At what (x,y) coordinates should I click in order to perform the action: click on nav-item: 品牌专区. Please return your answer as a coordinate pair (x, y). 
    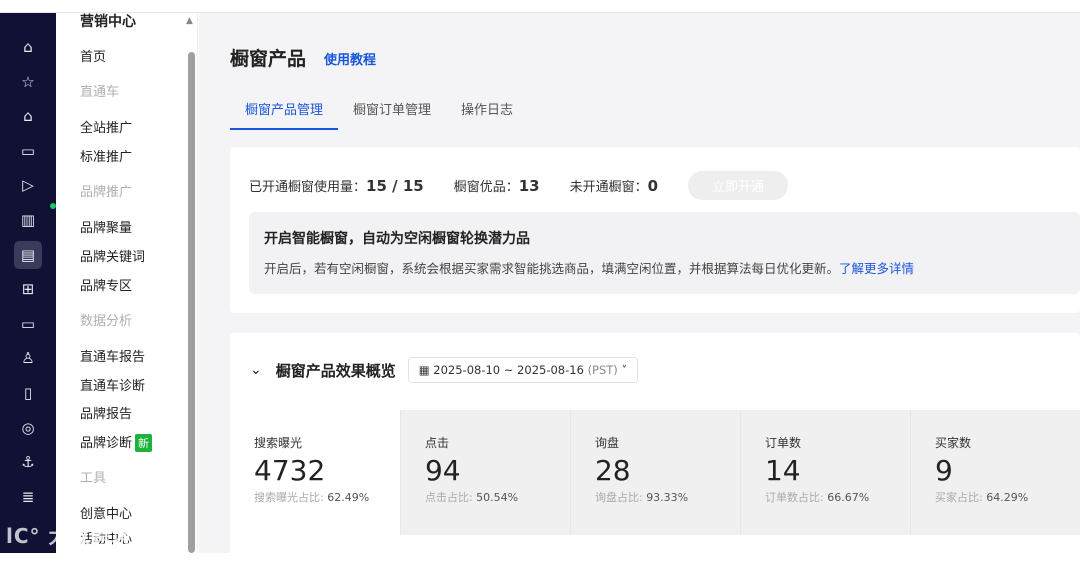
    Looking at the image, I should click on (106, 284).